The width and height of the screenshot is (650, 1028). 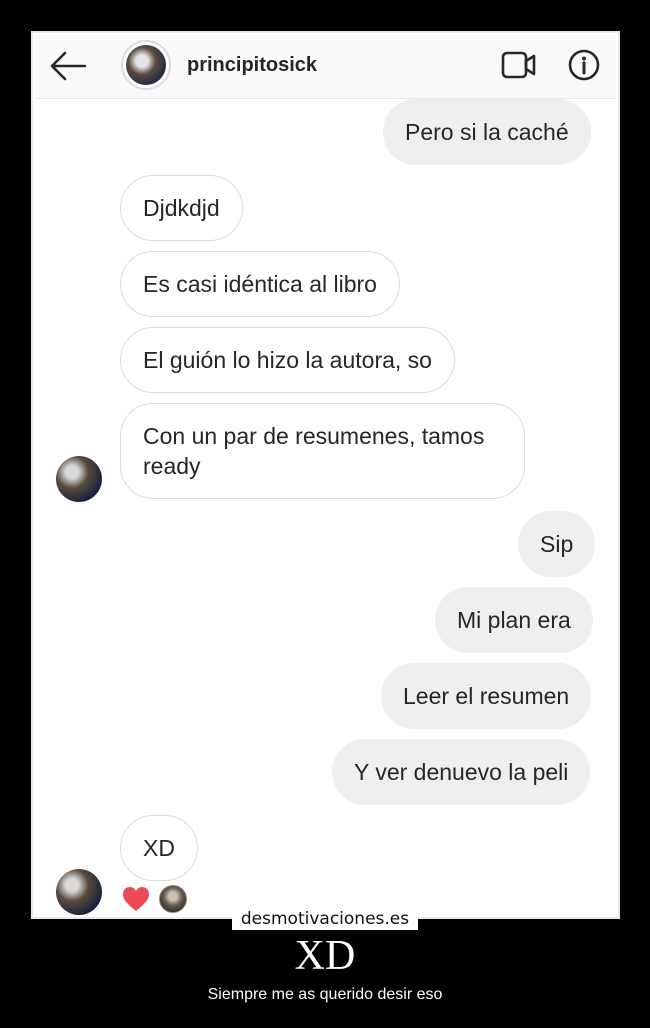 I want to click on chat-username: principitosick, so click(x=252, y=65).